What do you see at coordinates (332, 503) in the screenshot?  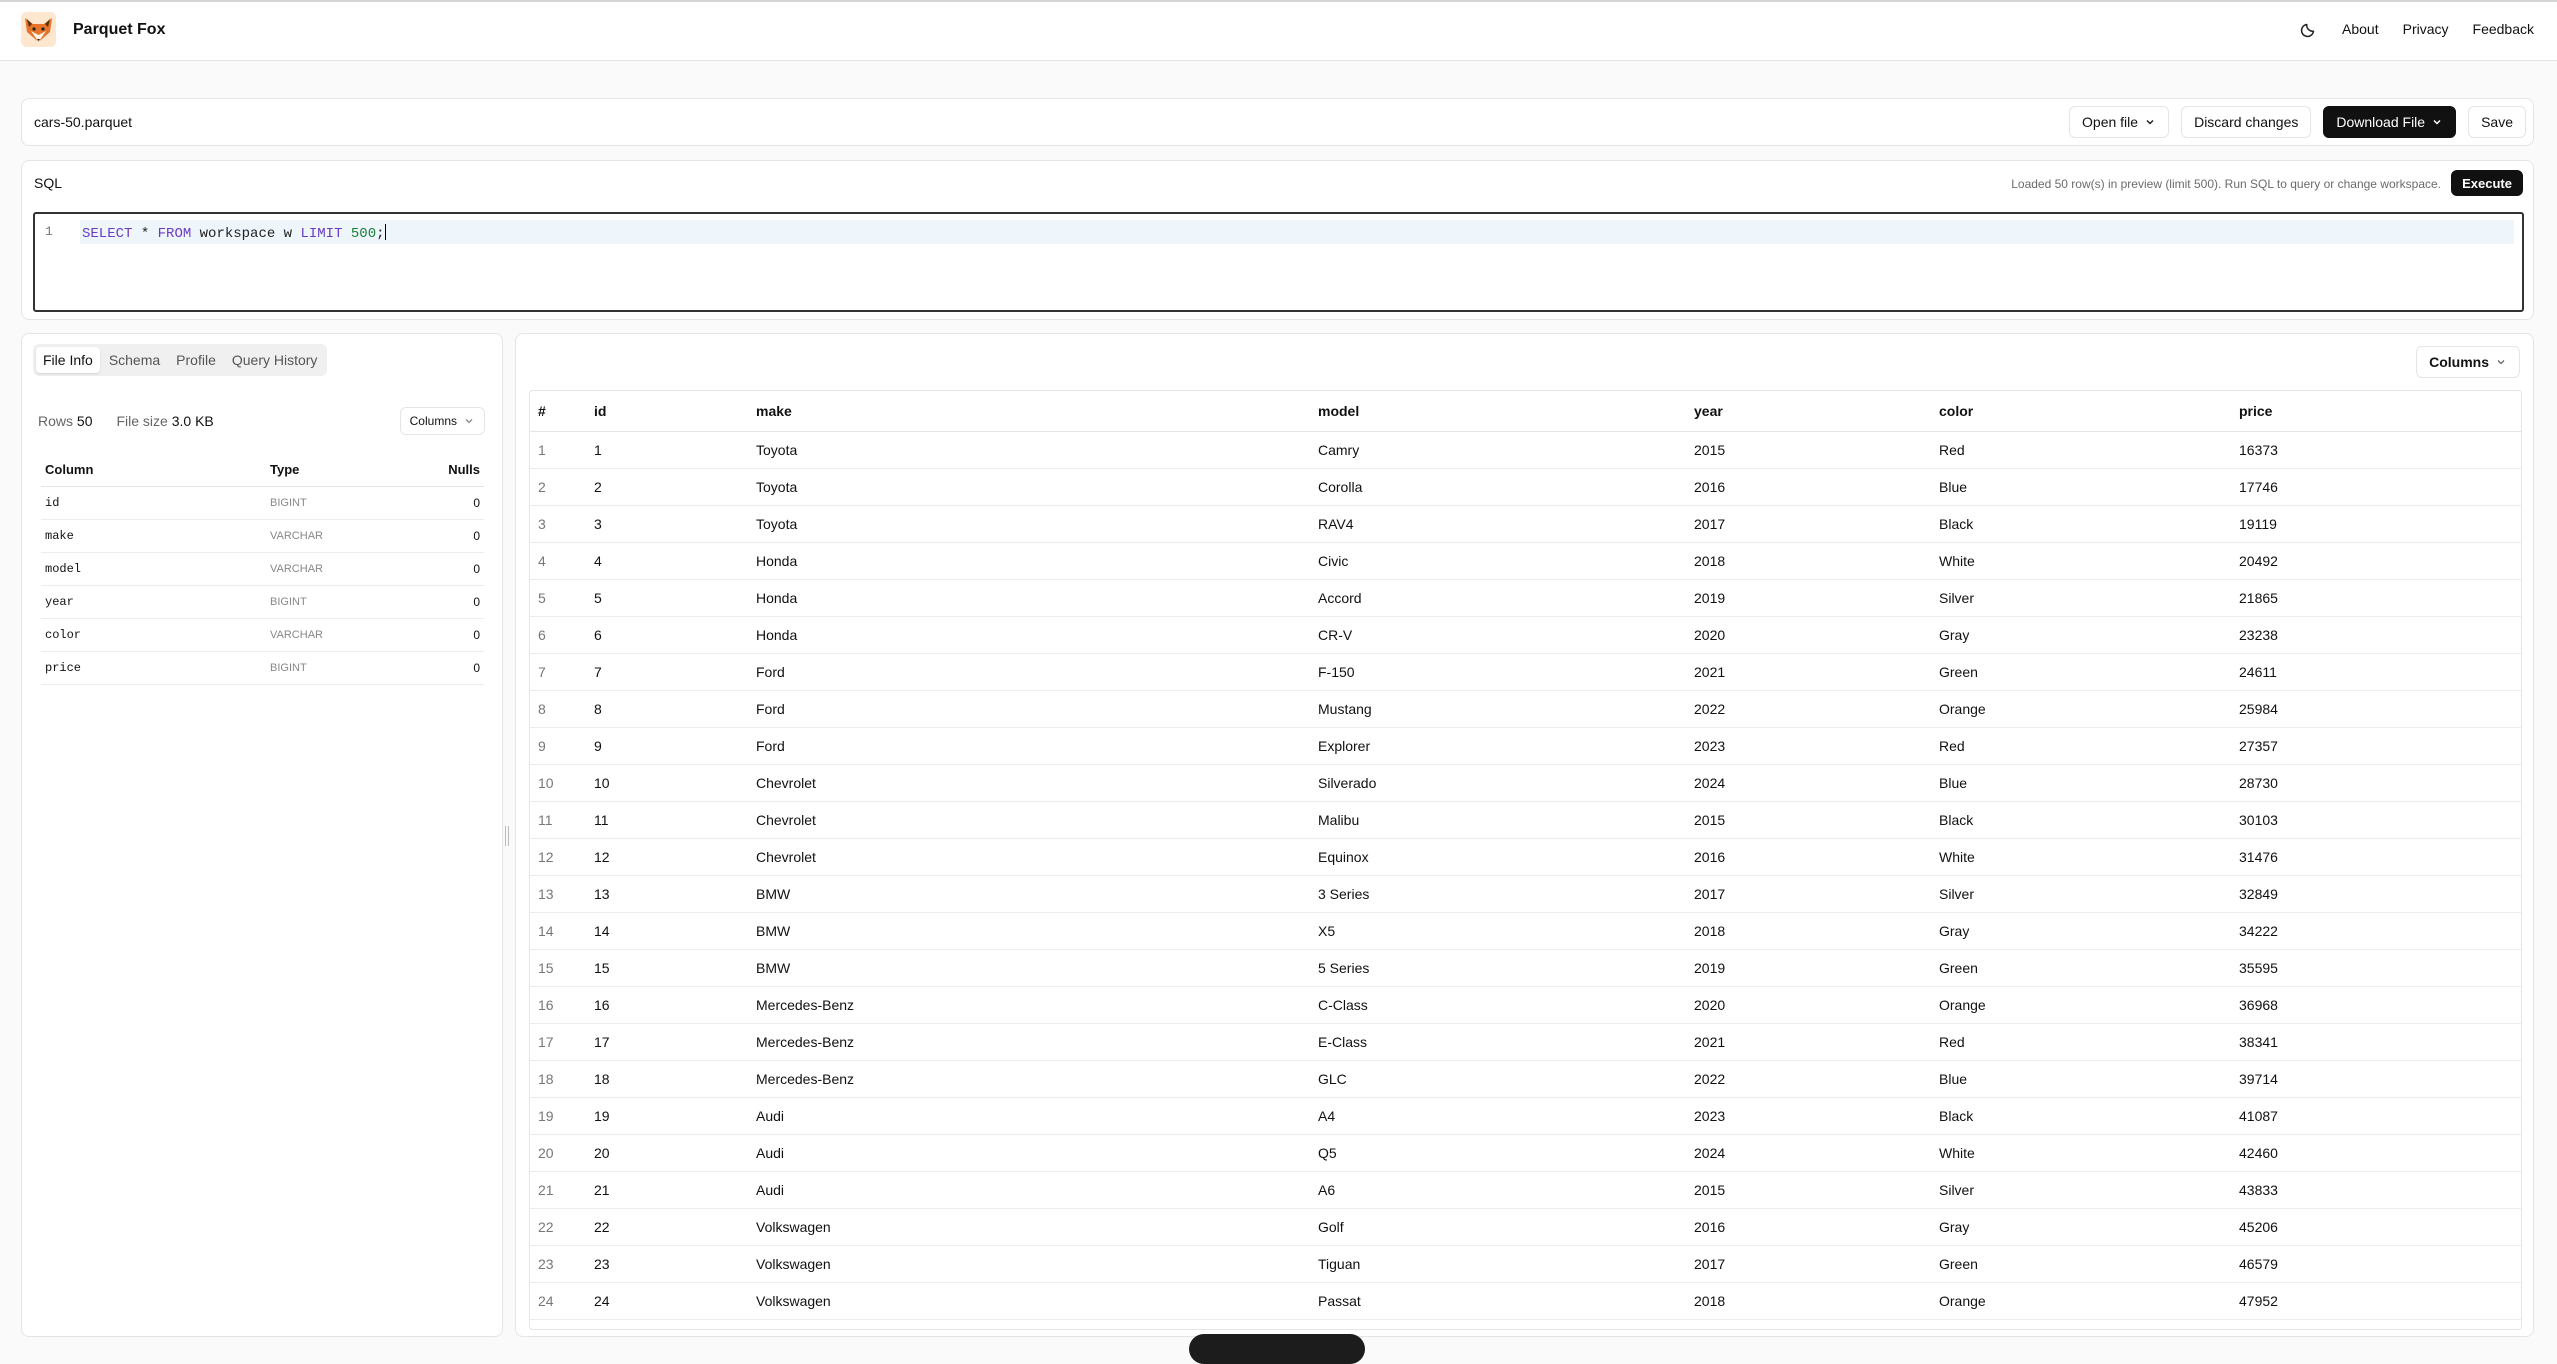 I see `schema-column-type: BIGINT` at bounding box center [332, 503].